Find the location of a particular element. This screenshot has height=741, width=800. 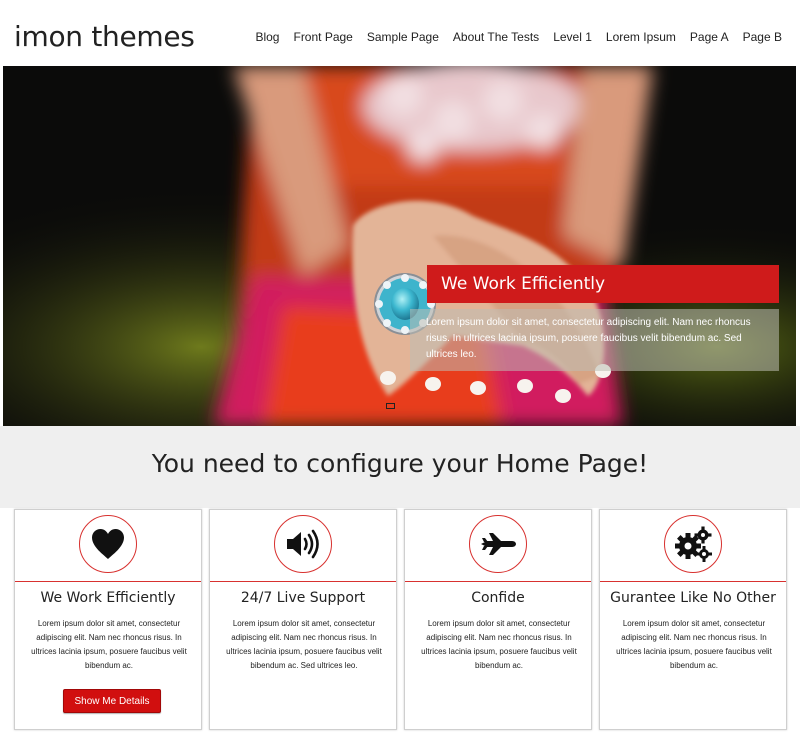

configure-heading: You need to configure your Home Page! is located at coordinates (400, 463).